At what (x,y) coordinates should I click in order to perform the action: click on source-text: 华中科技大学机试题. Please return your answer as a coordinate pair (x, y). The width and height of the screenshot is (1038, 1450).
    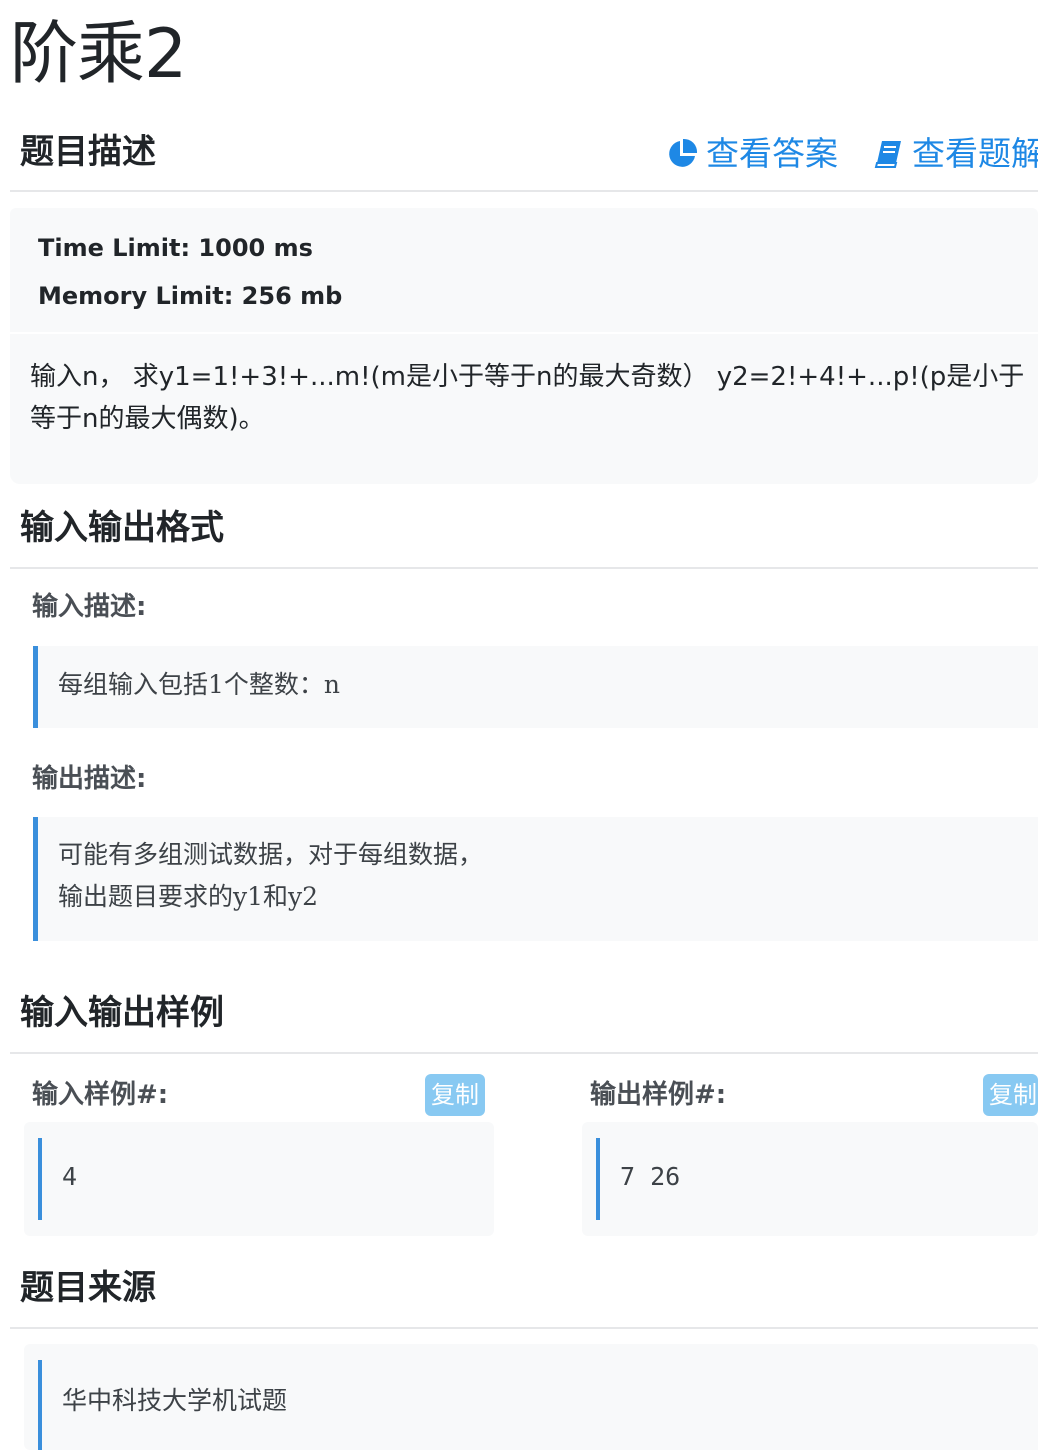
    Looking at the image, I should click on (175, 1400).